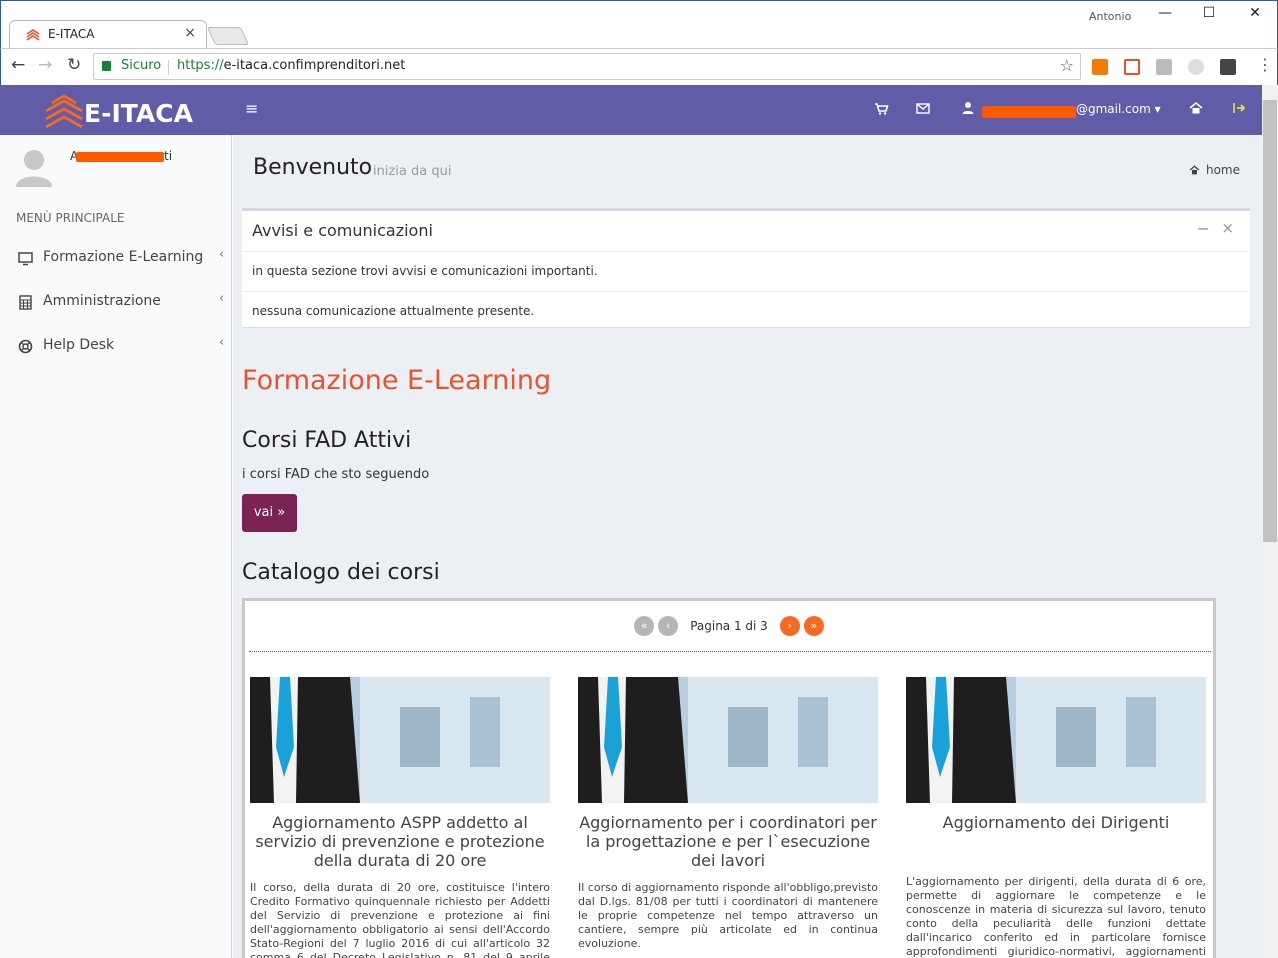 Image resolution: width=1278 pixels, height=958 pixels. What do you see at coordinates (342, 230) in the screenshot?
I see `notices-title: Avvisi e comunicazioni` at bounding box center [342, 230].